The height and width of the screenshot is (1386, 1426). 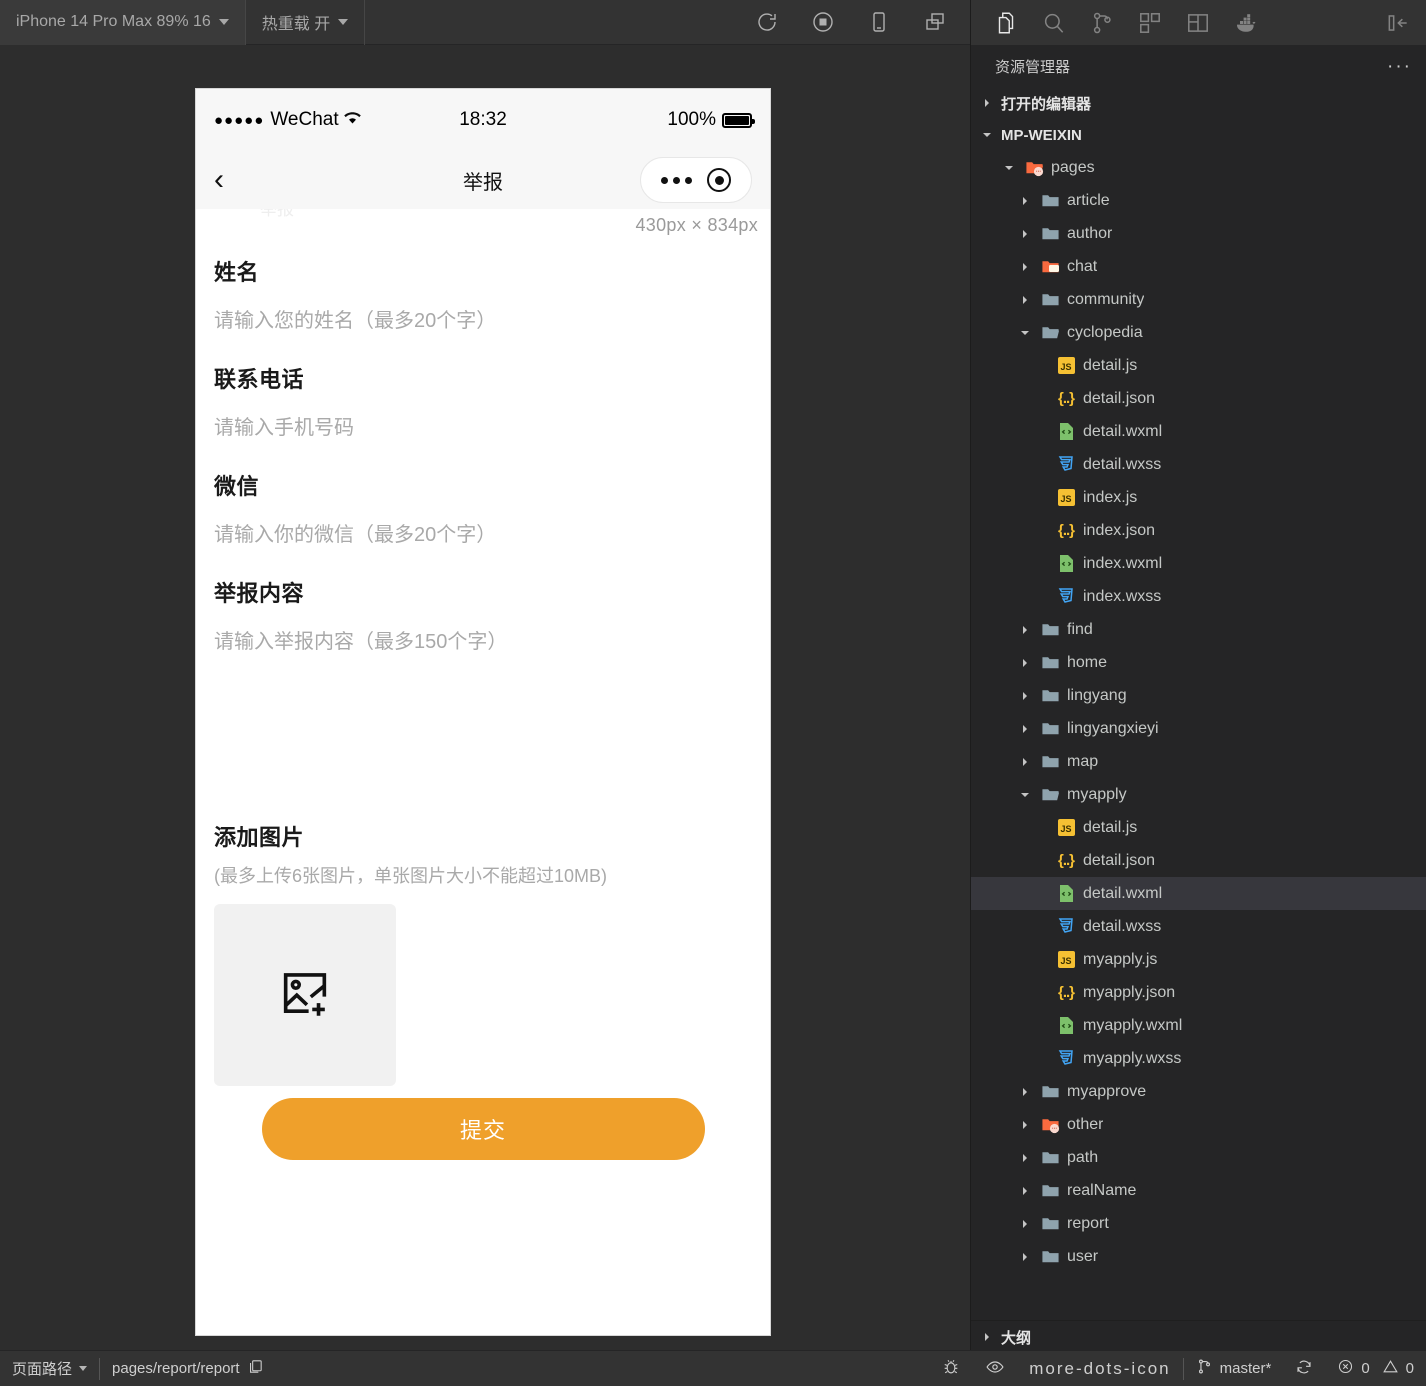 I want to click on page-path-value-item: pages/report/report, so click(x=188, y=1368).